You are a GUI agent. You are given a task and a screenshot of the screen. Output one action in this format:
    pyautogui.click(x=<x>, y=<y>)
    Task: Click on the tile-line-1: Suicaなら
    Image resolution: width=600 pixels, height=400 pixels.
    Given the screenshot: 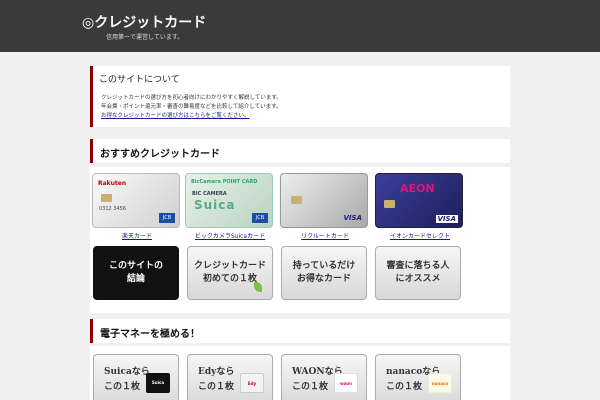 What is the action you would take?
    pyautogui.click(x=127, y=372)
    